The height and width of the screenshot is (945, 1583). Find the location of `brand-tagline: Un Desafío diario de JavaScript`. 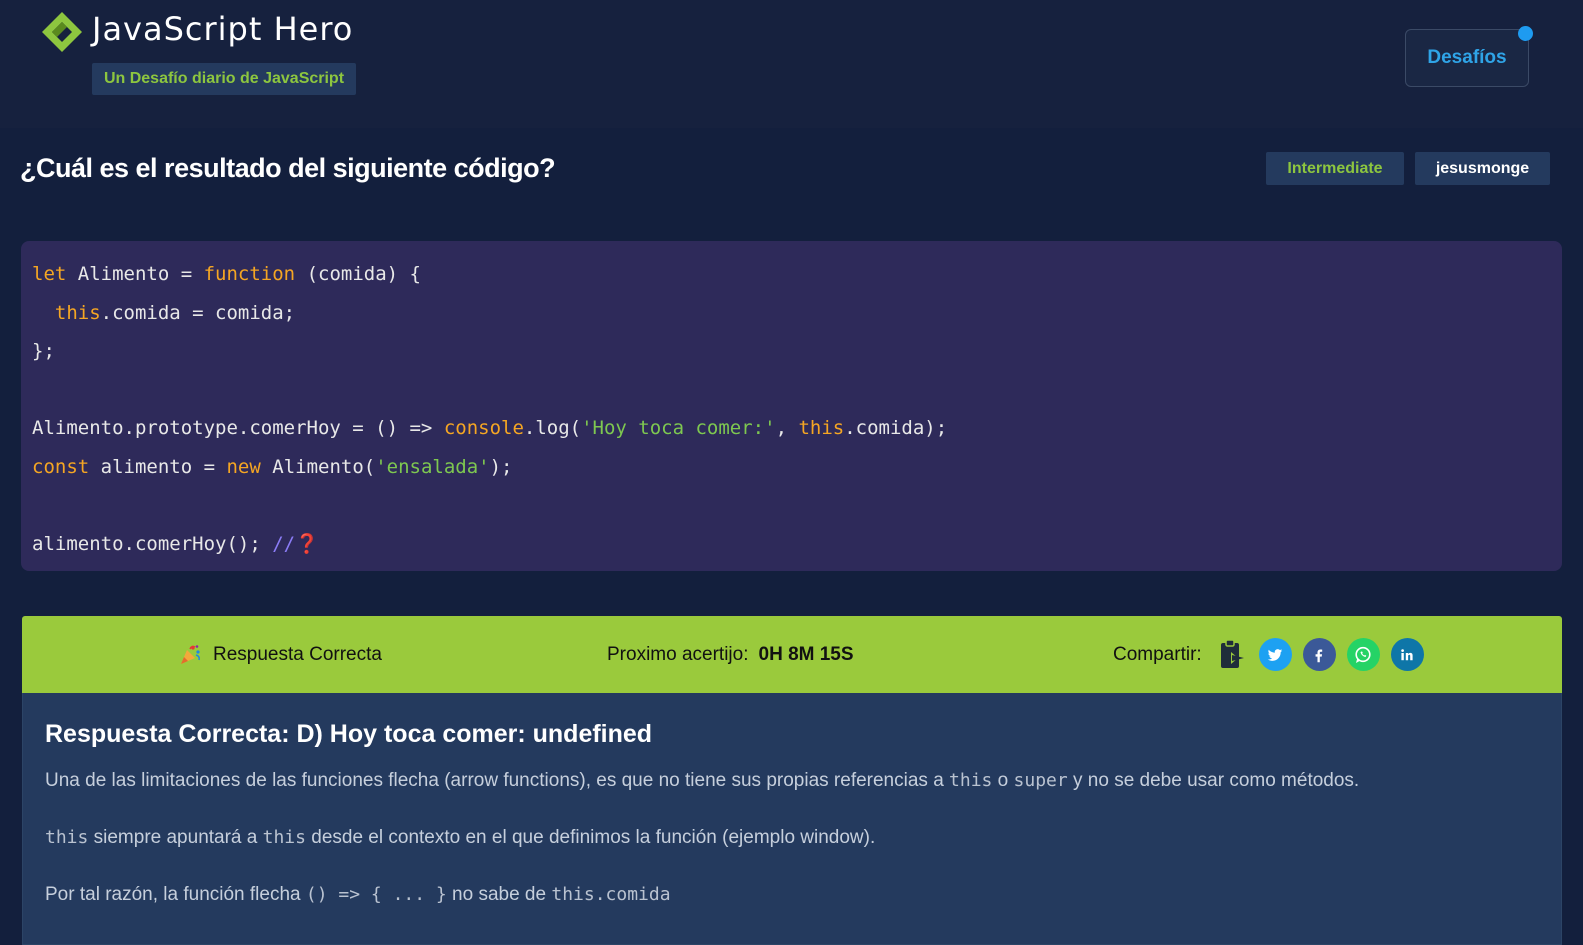

brand-tagline: Un Desafío diario de JavaScript is located at coordinates (224, 79).